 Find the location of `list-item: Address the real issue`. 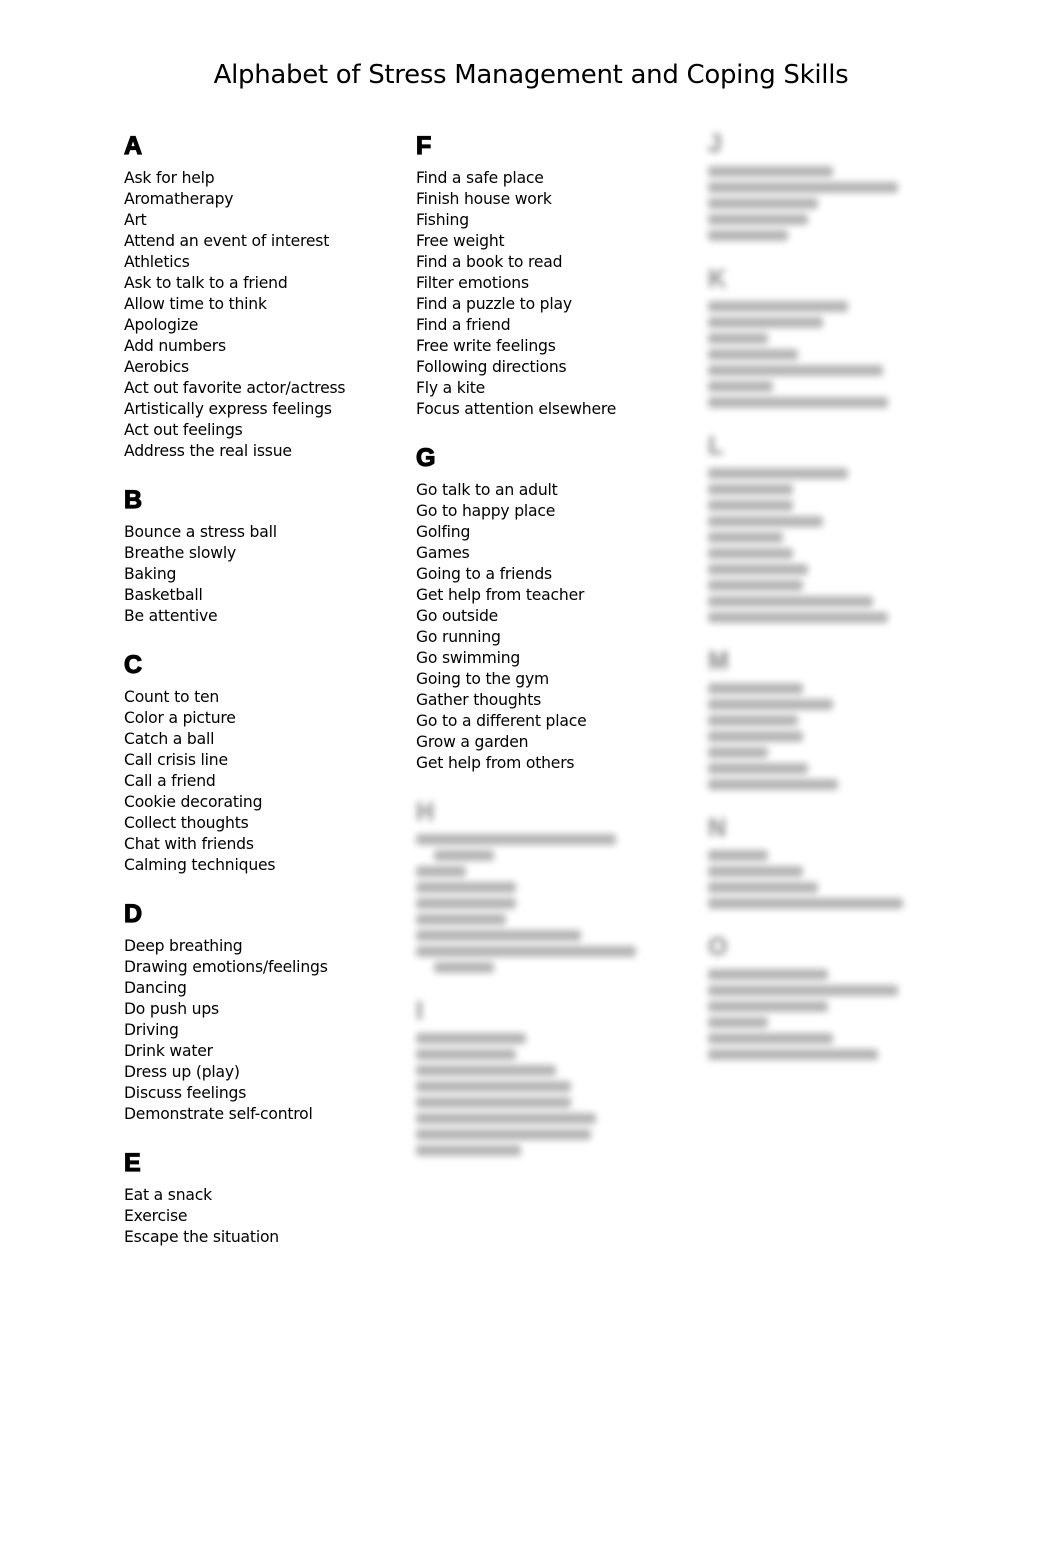

list-item: Address the real issue is located at coordinates (208, 451).